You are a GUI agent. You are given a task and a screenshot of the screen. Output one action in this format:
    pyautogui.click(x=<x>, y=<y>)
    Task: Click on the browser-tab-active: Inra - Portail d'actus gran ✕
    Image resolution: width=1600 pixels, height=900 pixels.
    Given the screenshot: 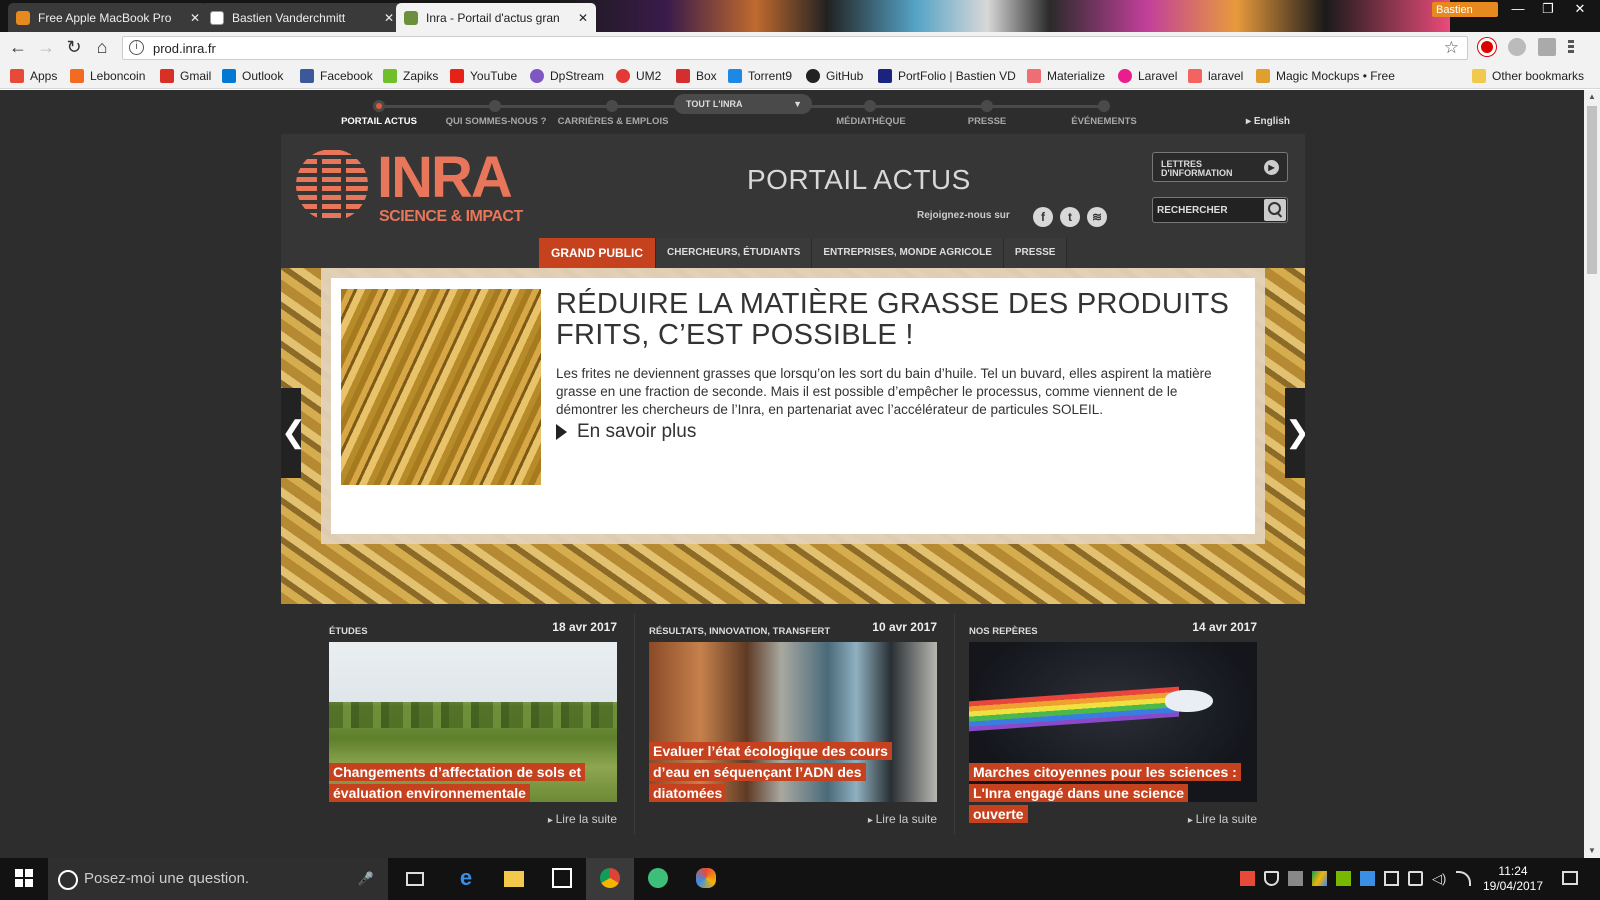 What is the action you would take?
    pyautogui.click(x=496, y=17)
    